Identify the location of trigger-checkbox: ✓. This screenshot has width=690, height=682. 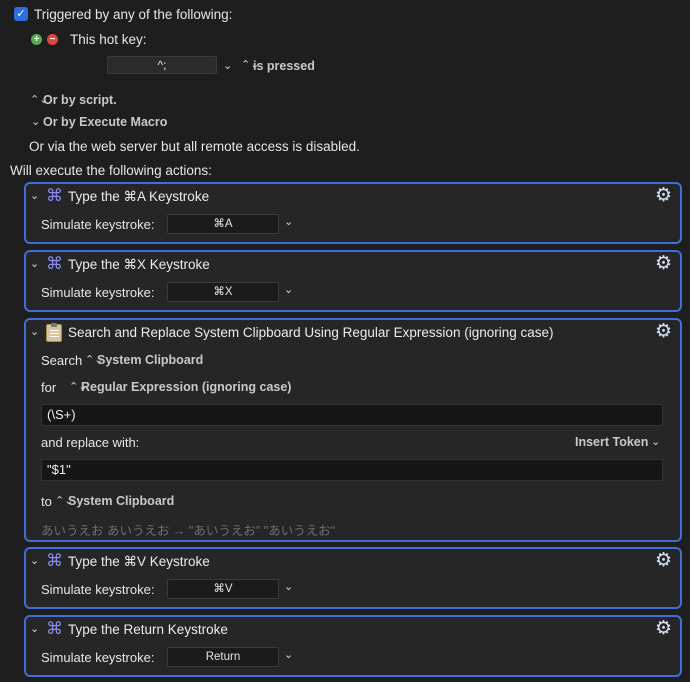
(21, 14).